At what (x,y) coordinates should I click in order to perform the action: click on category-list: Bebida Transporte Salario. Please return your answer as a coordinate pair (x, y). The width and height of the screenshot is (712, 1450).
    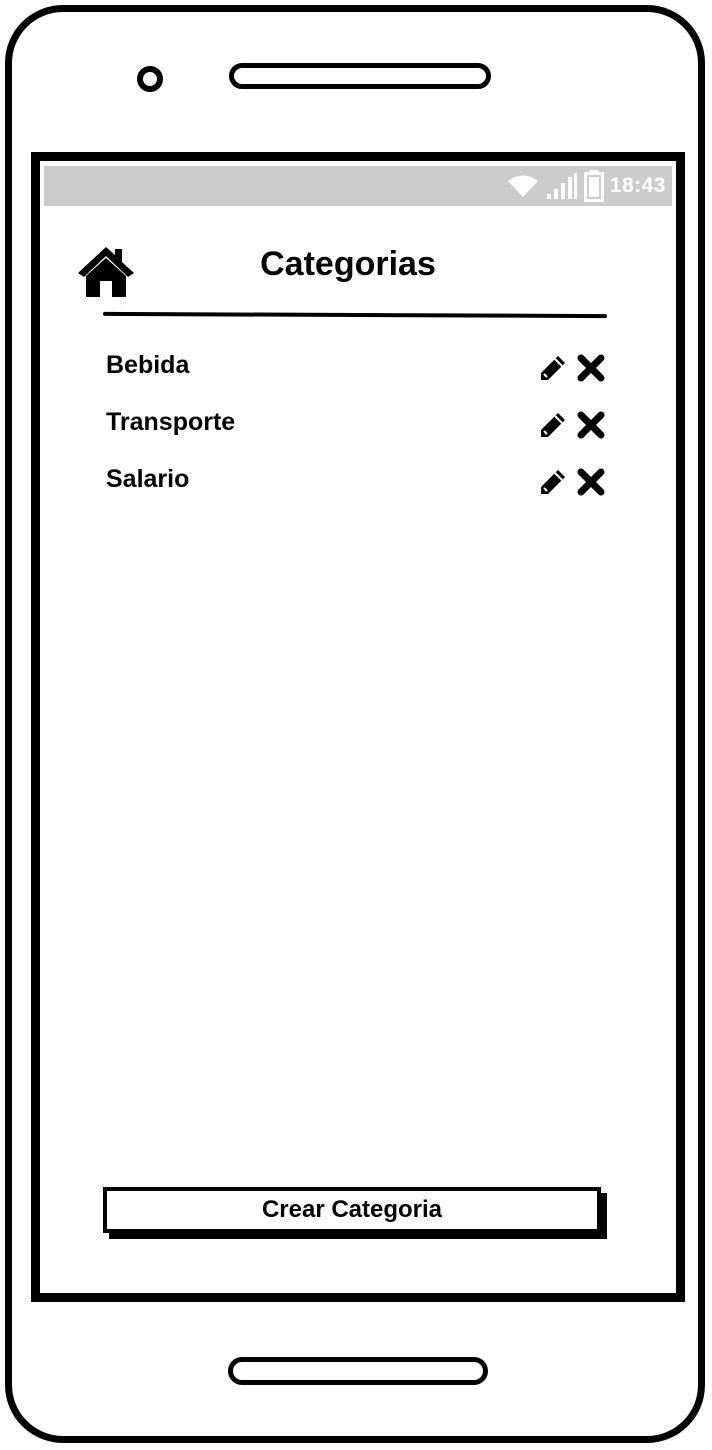
    Looking at the image, I should click on (356, 432).